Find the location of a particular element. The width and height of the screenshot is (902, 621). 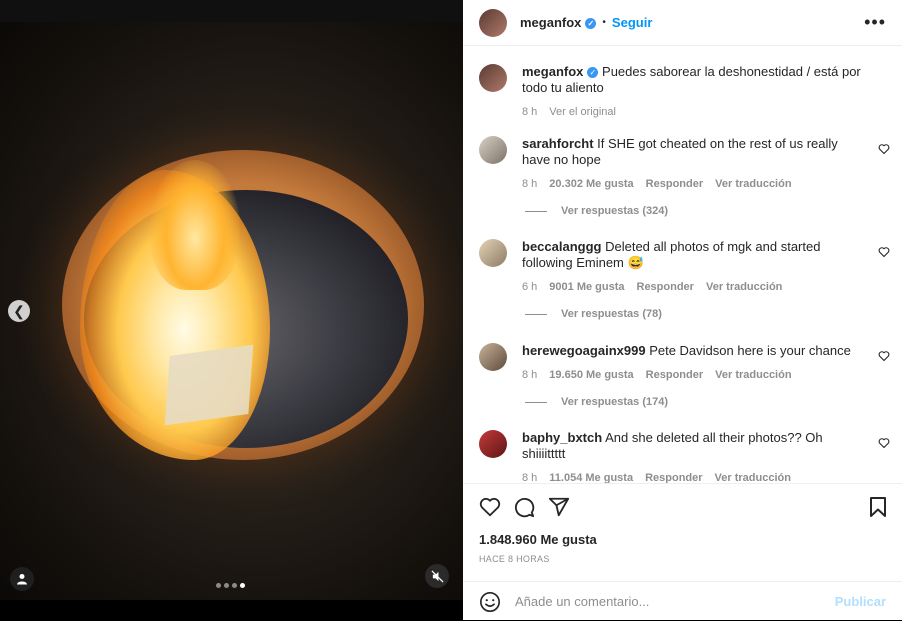

caption-username: meganfox is located at coordinates (552, 71).